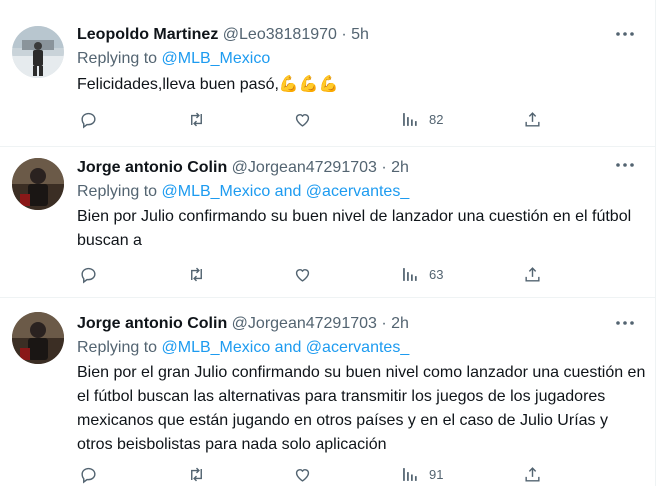  What do you see at coordinates (421, 474) in the screenshot?
I see `views-button: 91` at bounding box center [421, 474].